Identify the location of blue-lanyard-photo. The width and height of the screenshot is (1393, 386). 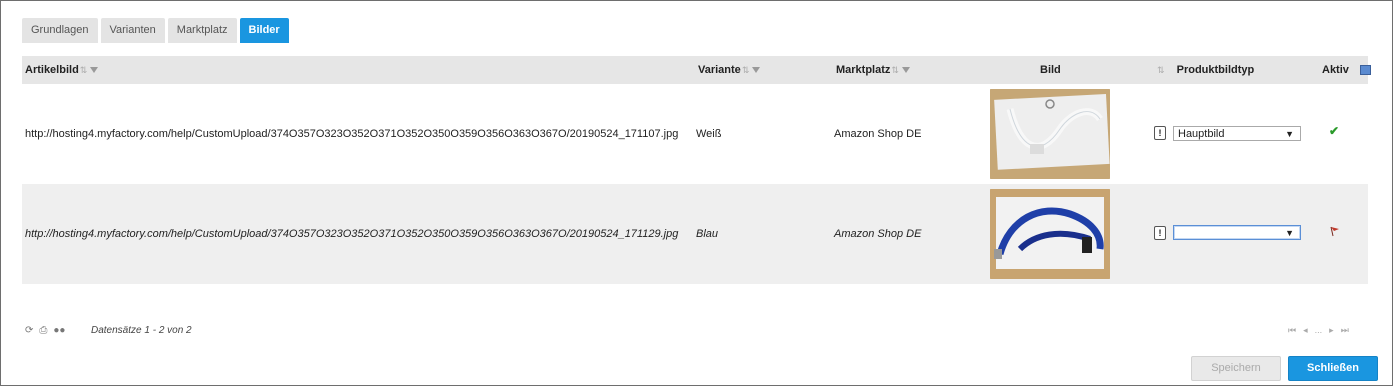
(1050, 234).